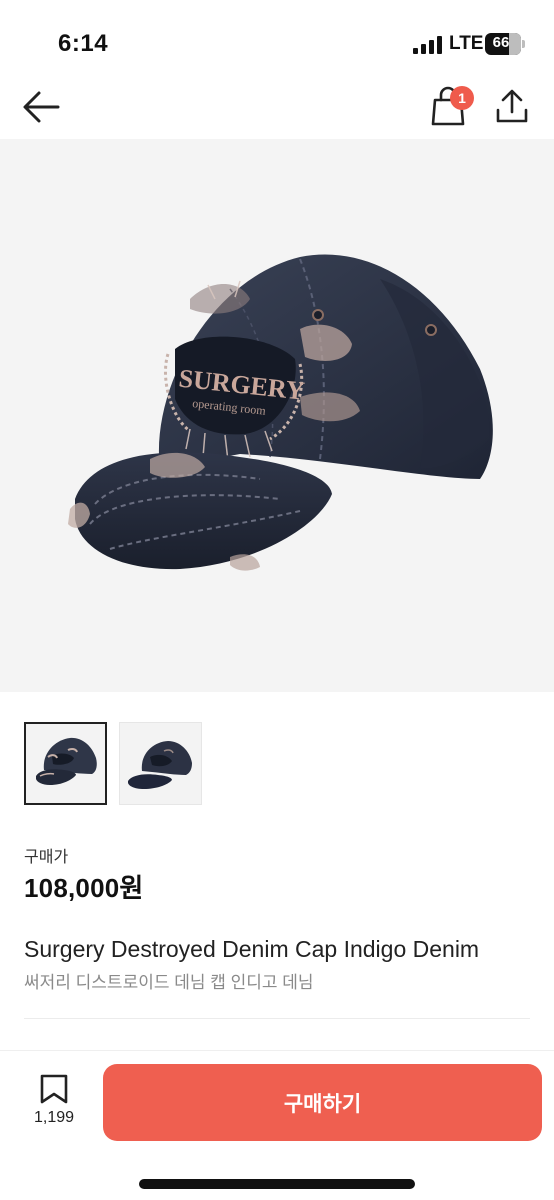 This screenshot has height=1200, width=554. I want to click on price-value: 108,000원, so click(84, 888).